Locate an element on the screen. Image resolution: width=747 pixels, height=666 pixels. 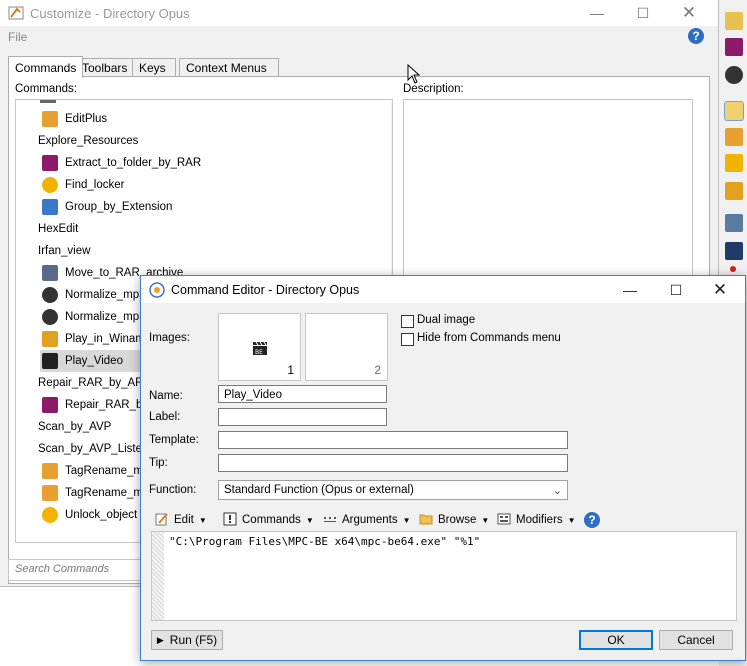
modifiers-icon is located at coordinates (504, 520).